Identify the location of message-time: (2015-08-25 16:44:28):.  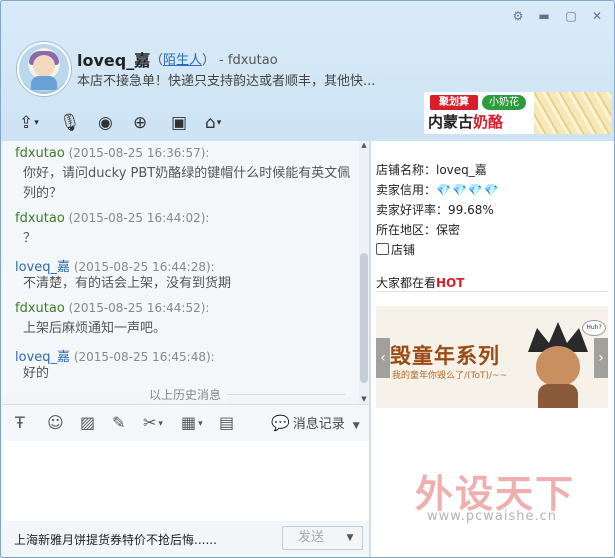
(144, 267).